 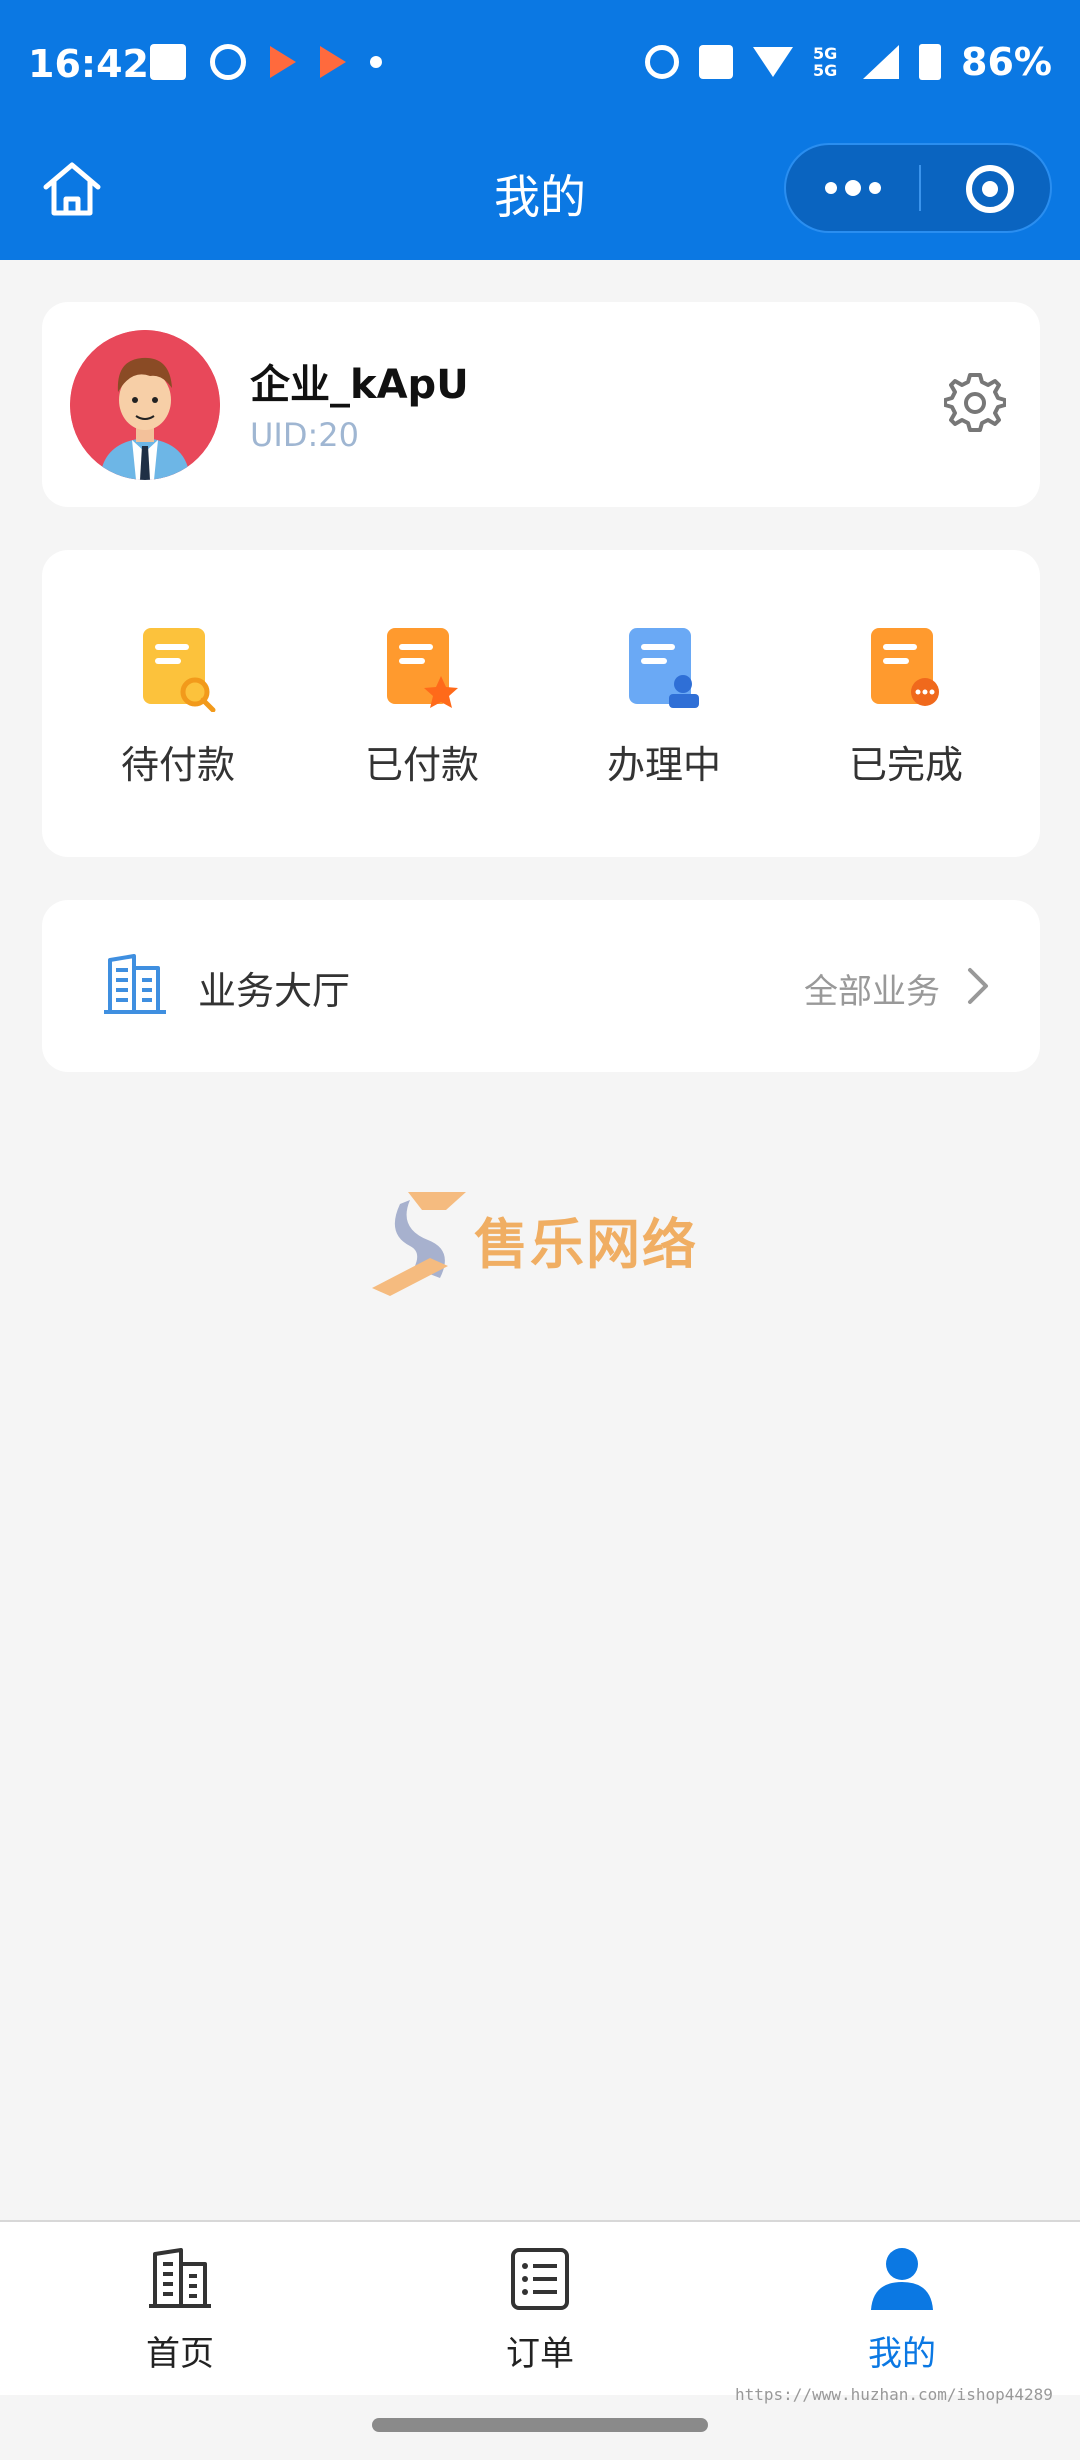 What do you see at coordinates (905, 765) in the screenshot?
I see `order-label: 已完成` at bounding box center [905, 765].